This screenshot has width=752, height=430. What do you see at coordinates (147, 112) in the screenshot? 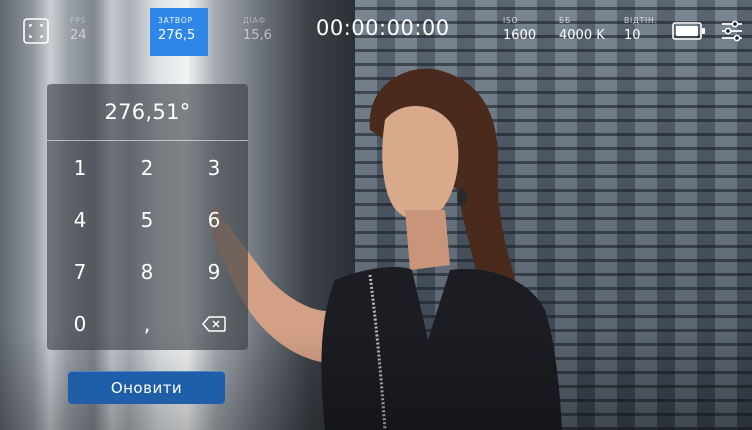
I see `keypad-value-display: 276,51°` at bounding box center [147, 112].